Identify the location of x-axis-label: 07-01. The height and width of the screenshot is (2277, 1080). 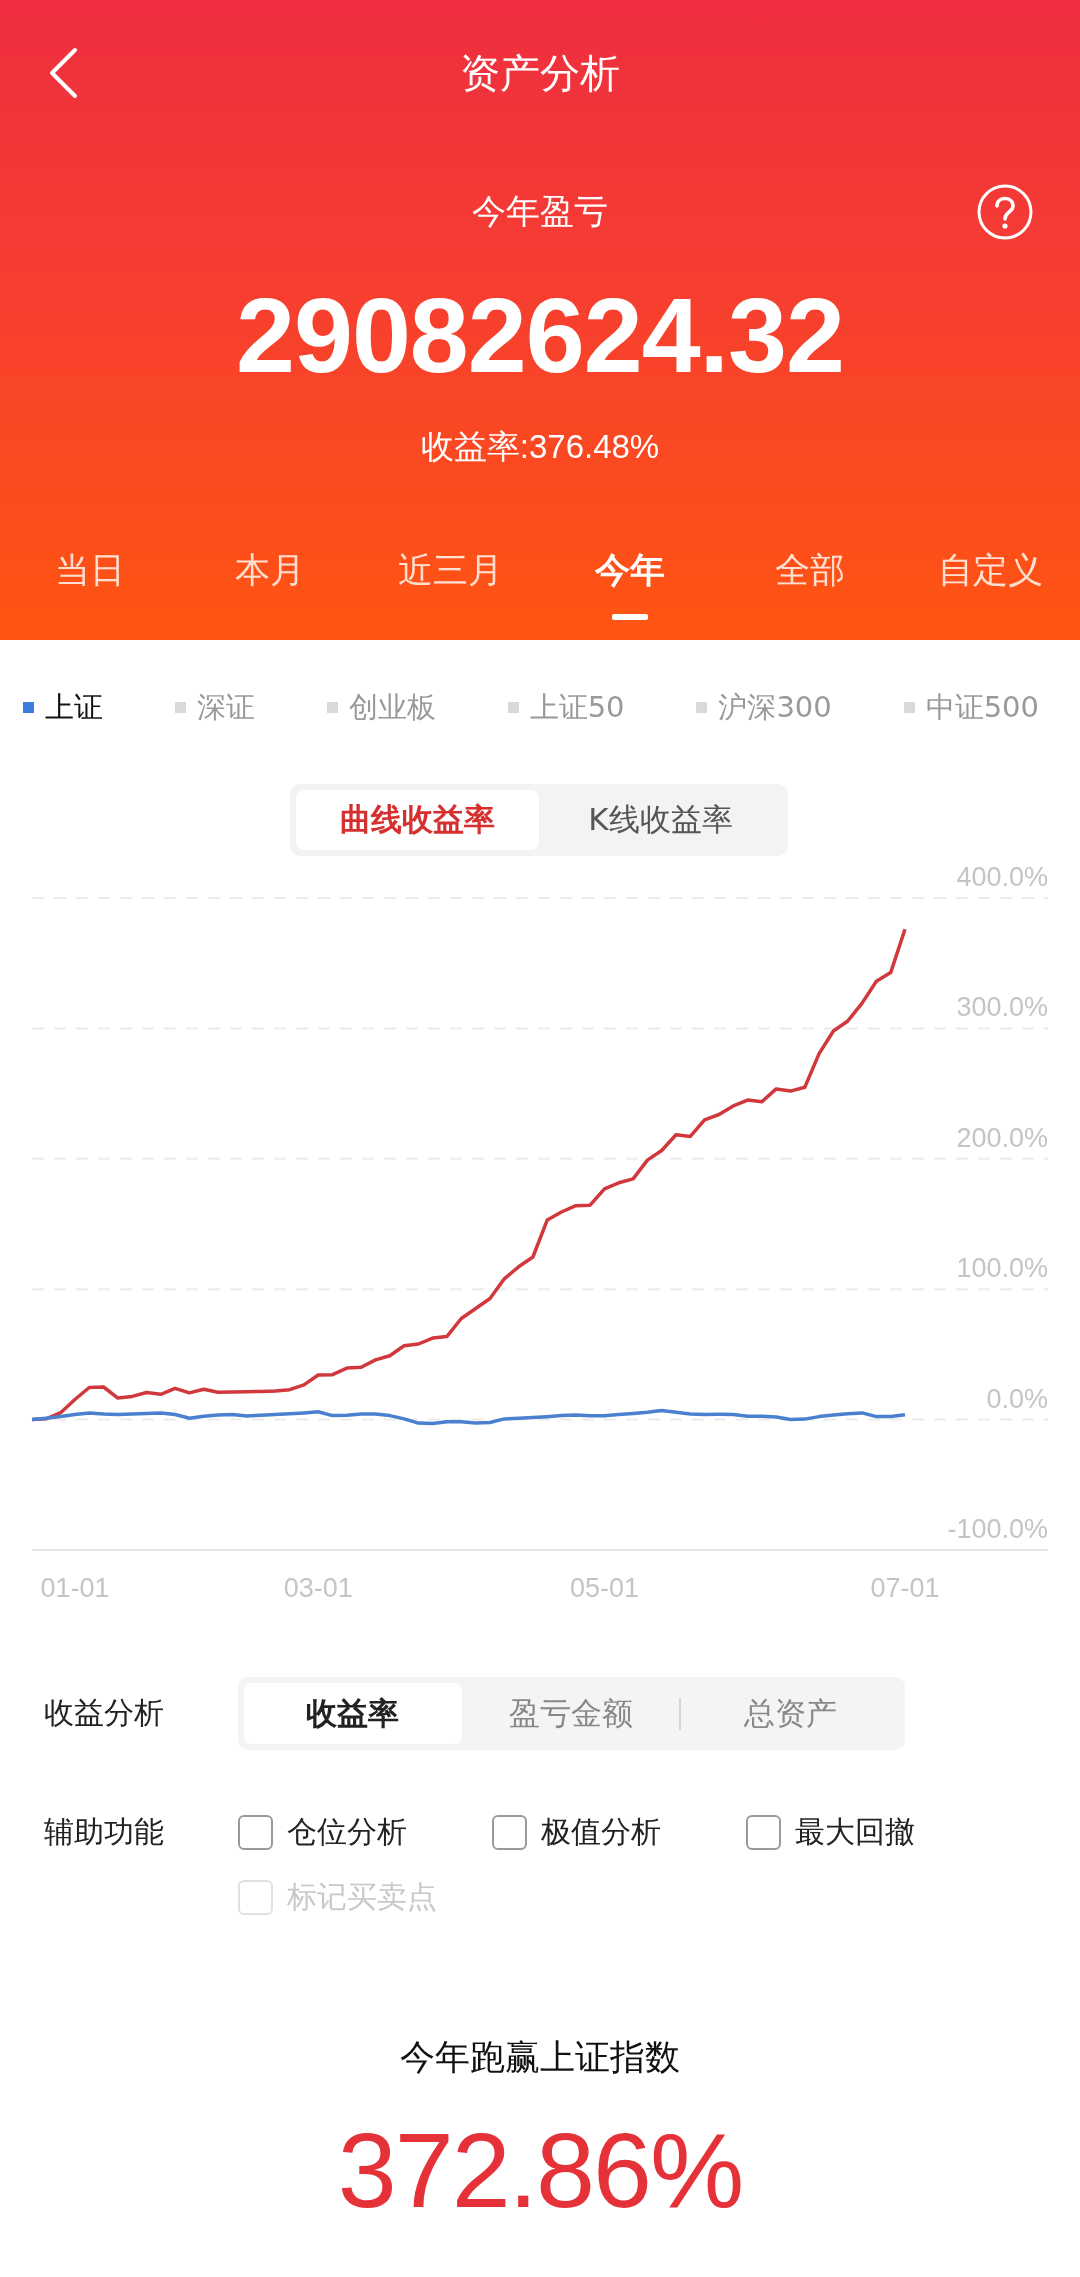
(905, 1588).